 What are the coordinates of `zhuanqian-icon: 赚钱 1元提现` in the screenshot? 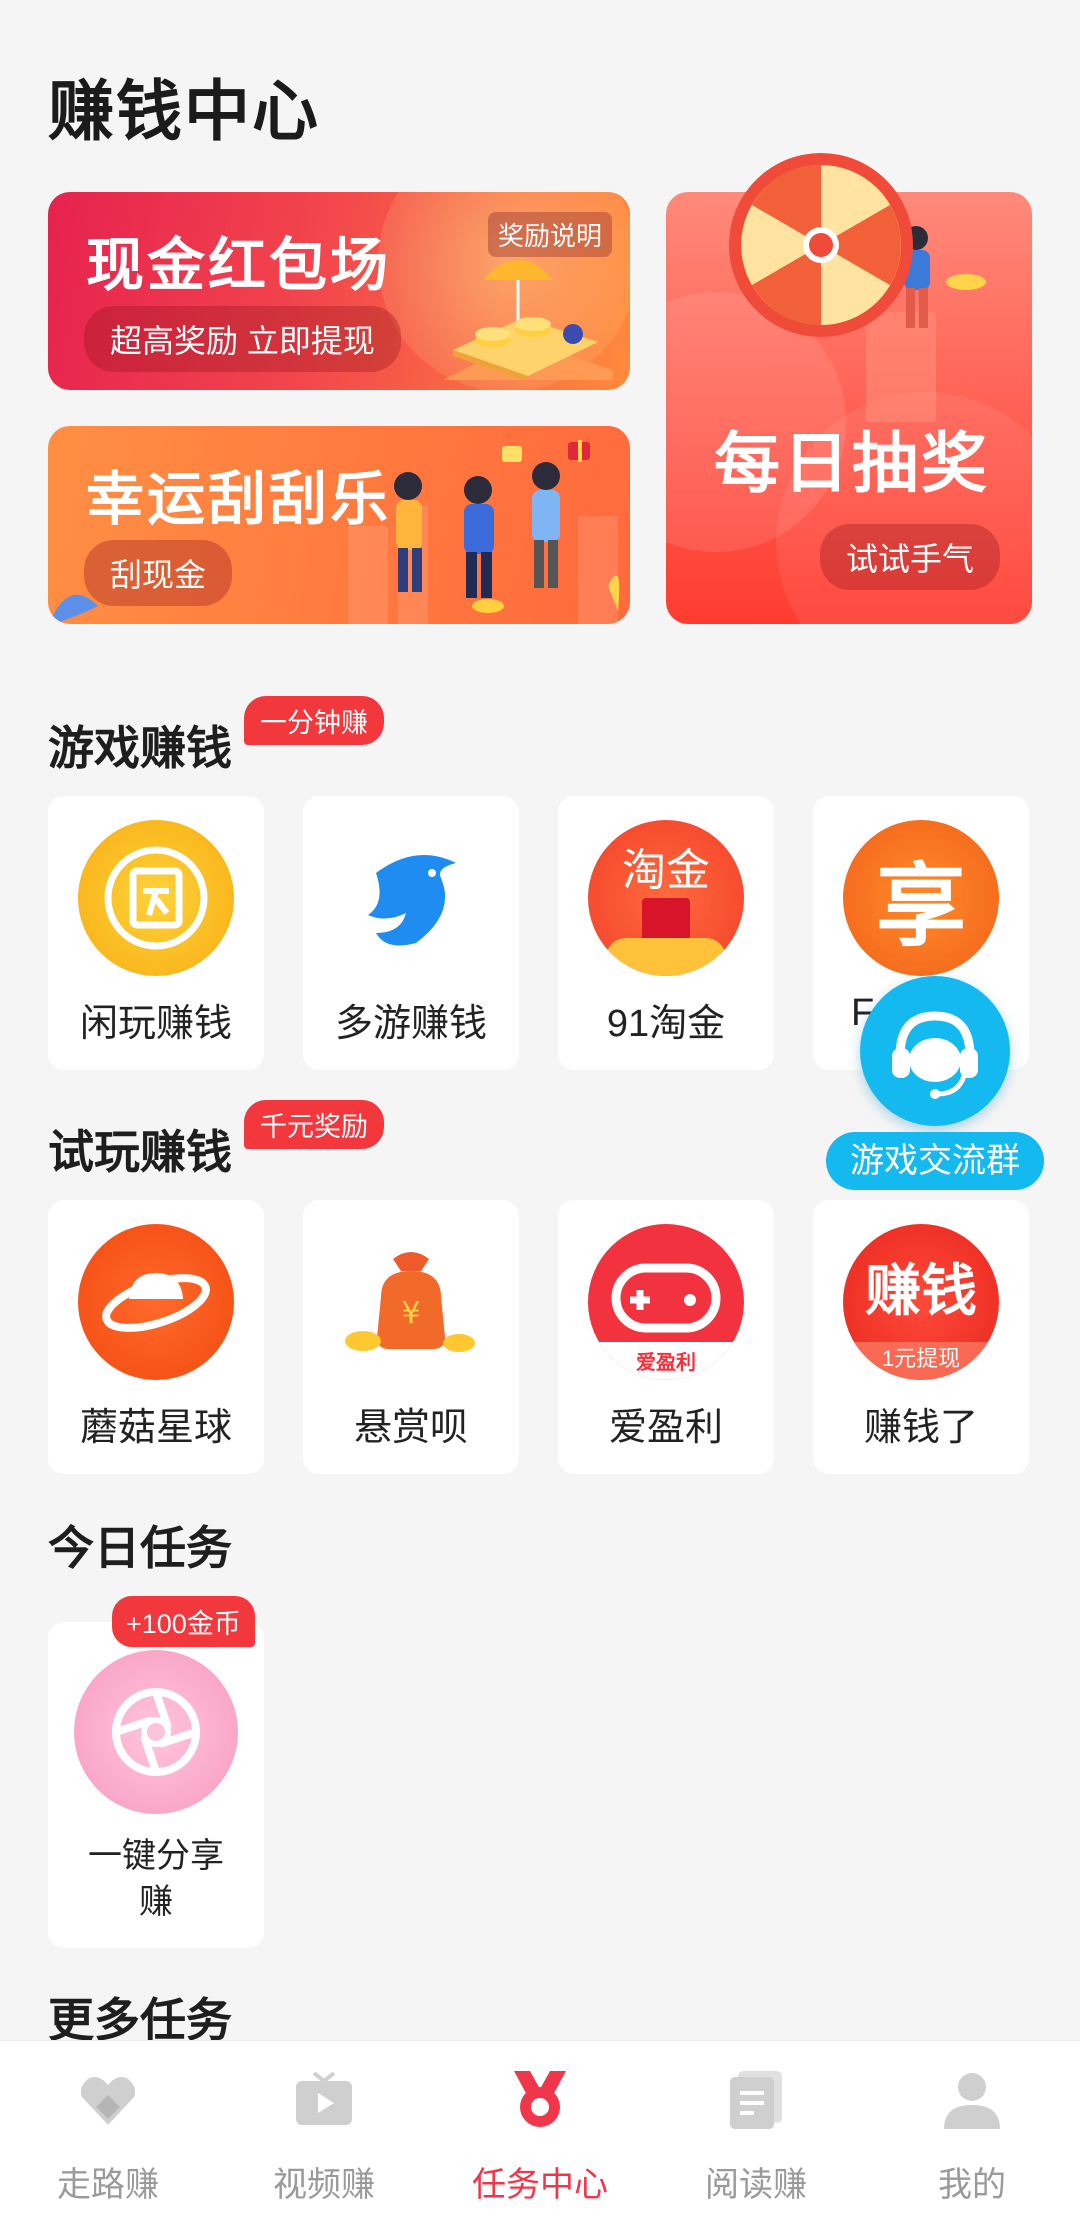 It's located at (921, 1302).